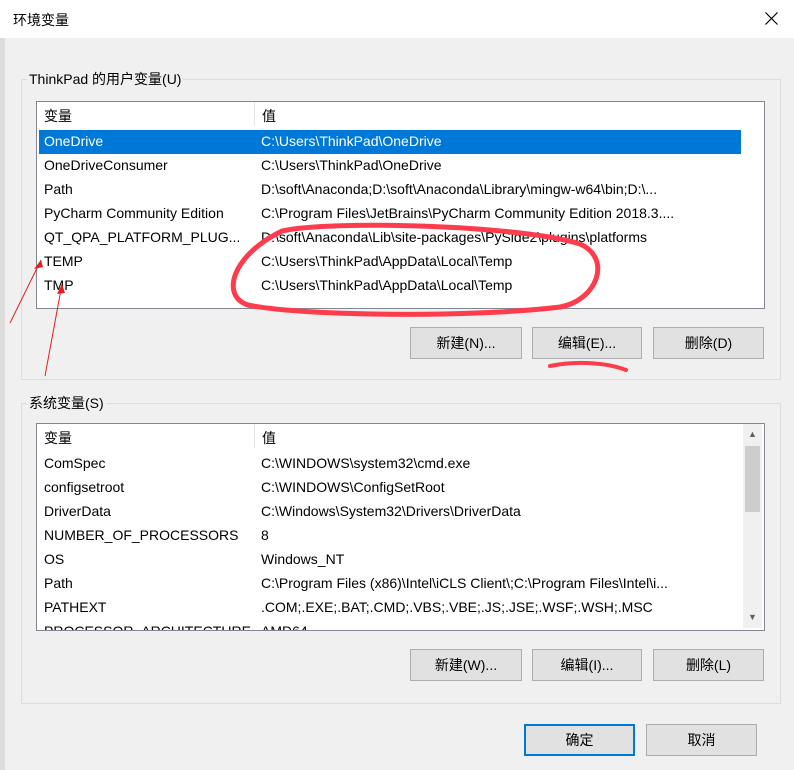  What do you see at coordinates (134, 213) in the screenshot?
I see `variable-name: PyCharm Community Edition` at bounding box center [134, 213].